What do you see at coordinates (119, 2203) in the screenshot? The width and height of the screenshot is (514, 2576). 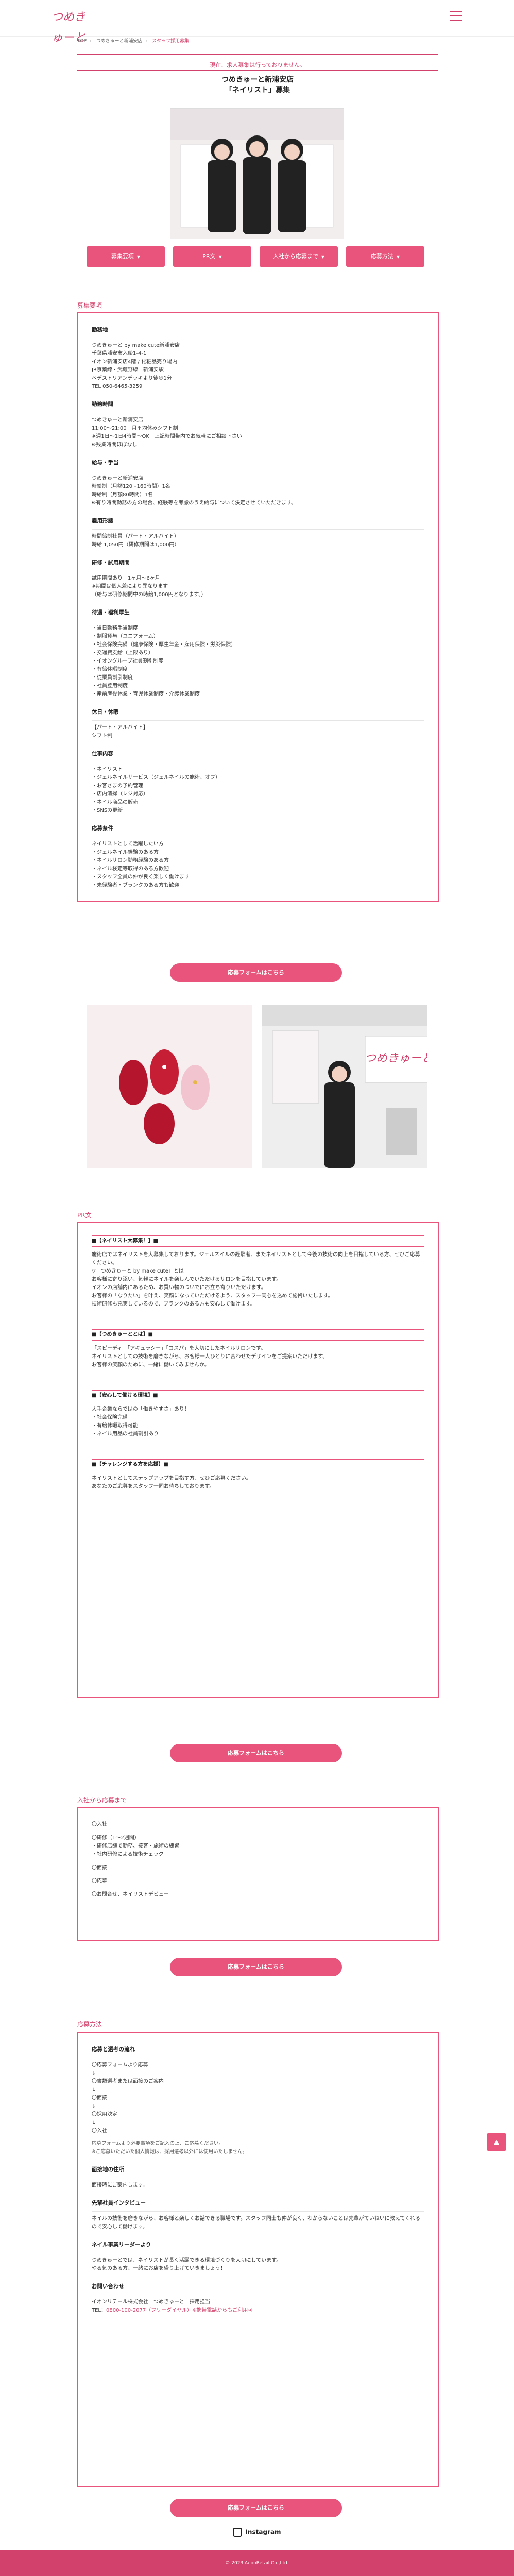 I see `heading-senior-interview: 先輩社員インタビュー` at bounding box center [119, 2203].